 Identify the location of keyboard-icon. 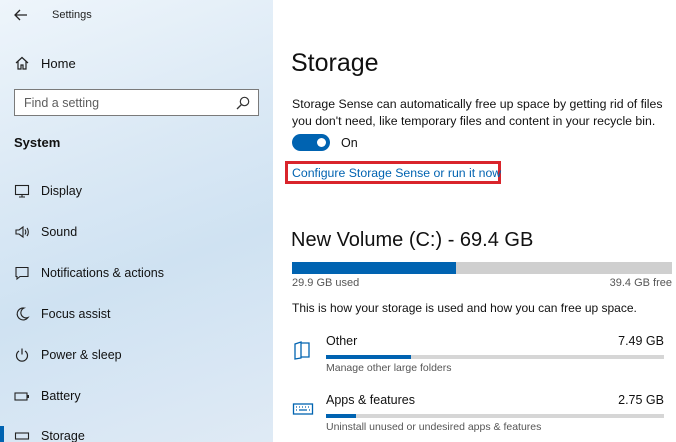
(303, 409).